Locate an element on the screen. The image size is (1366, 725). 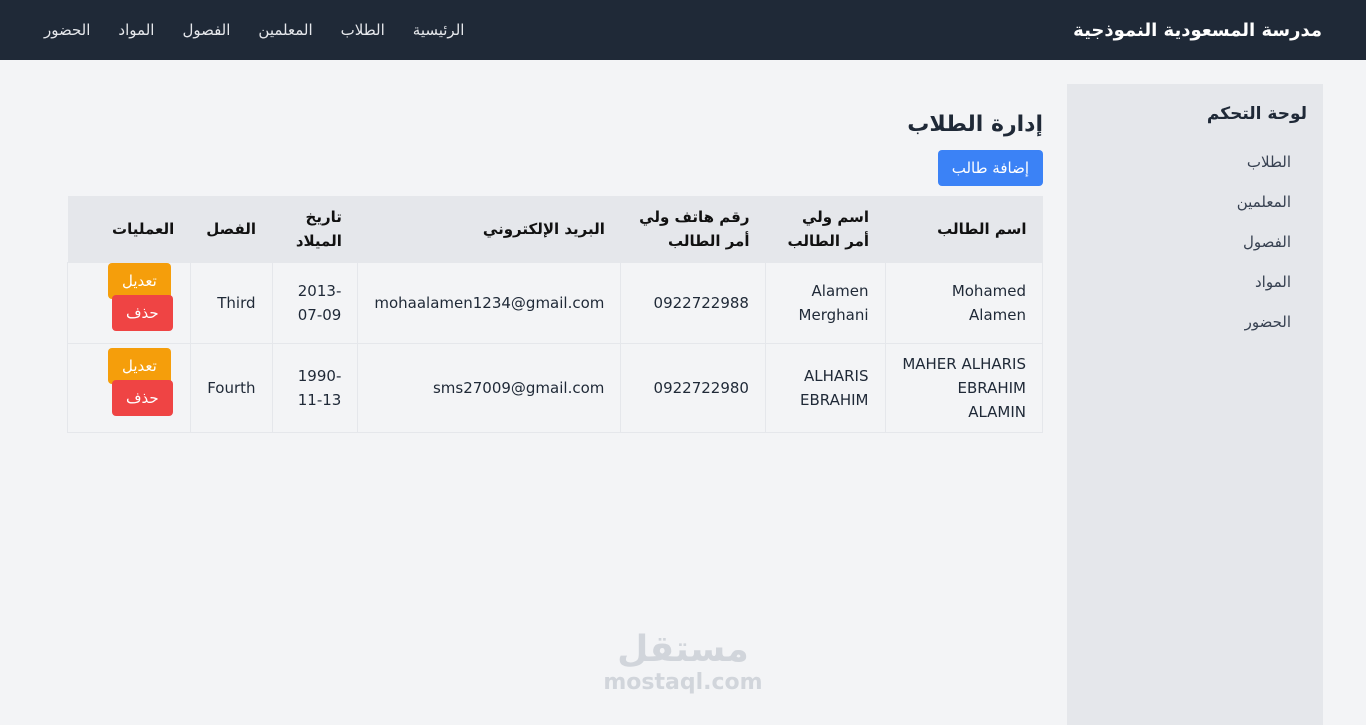
sidebar-item-classes: الفصول is located at coordinates (1187, 242).